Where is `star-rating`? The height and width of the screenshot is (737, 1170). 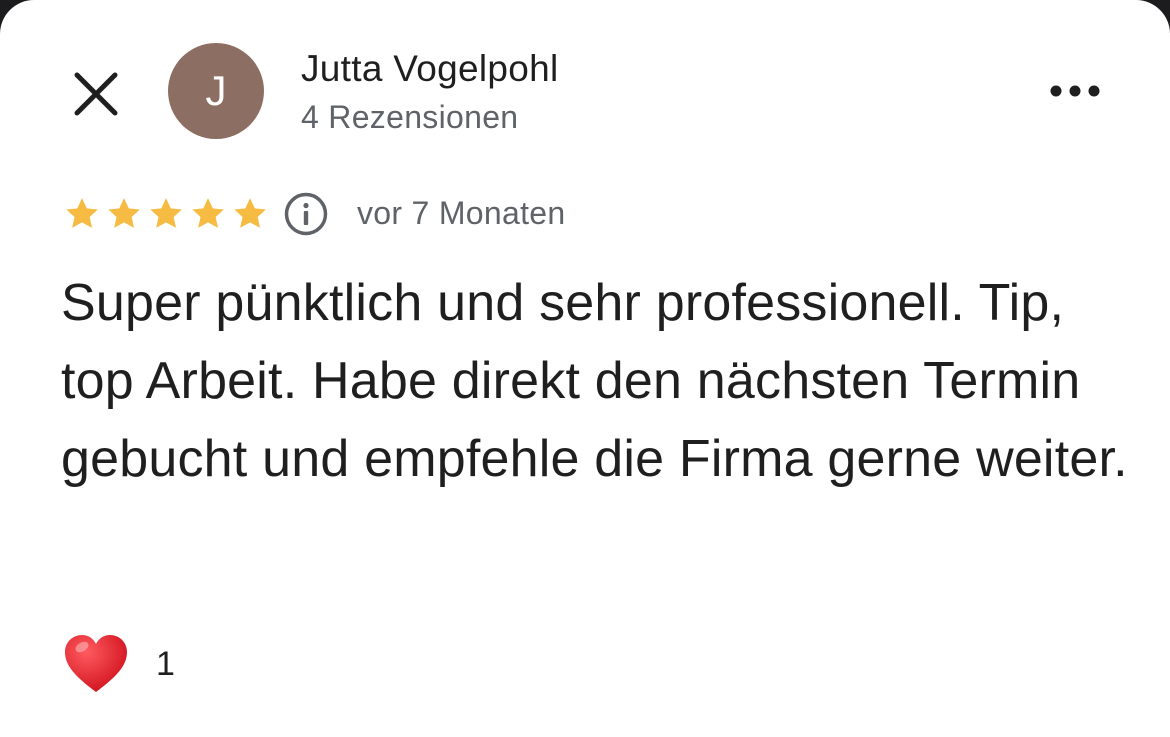
star-rating is located at coordinates (166, 214).